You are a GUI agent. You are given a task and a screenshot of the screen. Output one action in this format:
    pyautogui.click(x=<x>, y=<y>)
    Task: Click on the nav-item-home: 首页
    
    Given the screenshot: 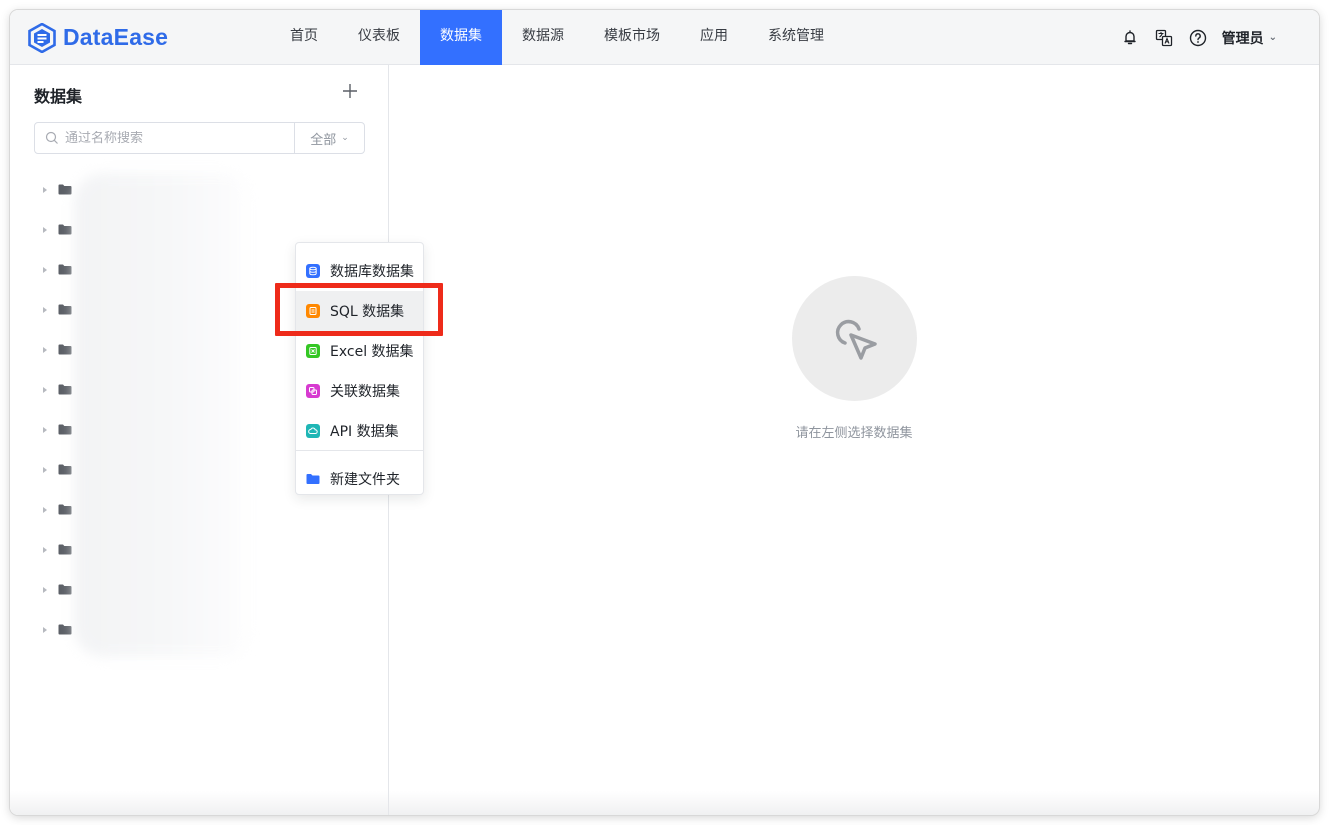 What is the action you would take?
    pyautogui.click(x=304, y=37)
    